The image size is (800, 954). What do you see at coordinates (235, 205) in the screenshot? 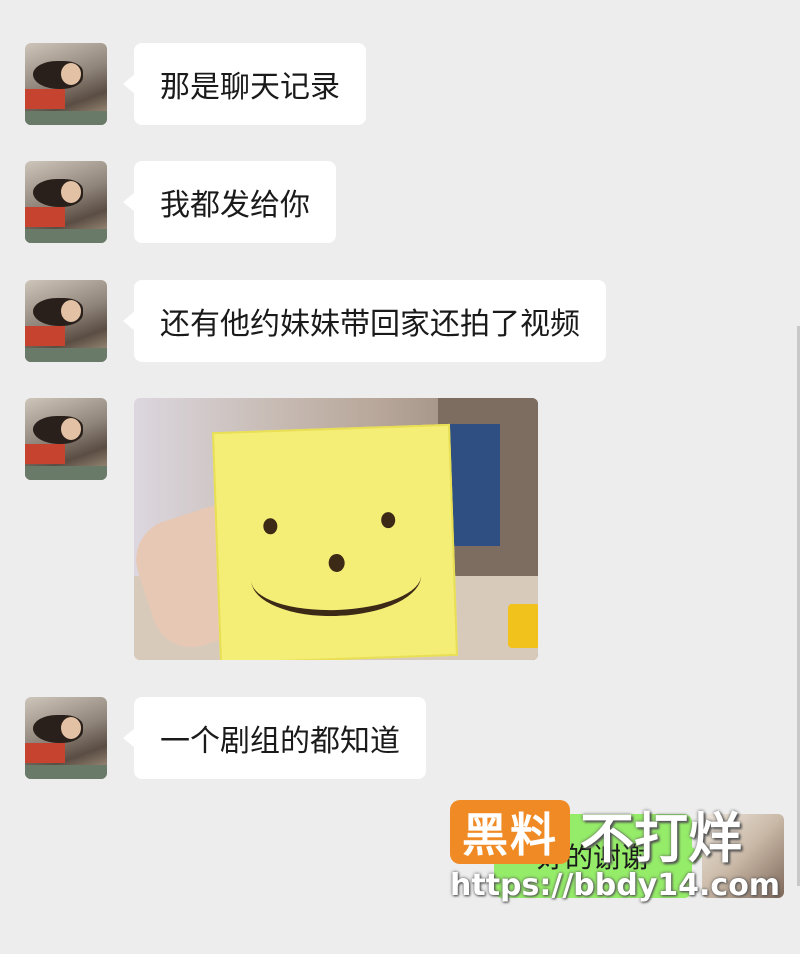
I see `message-text: 我都发给你` at bounding box center [235, 205].